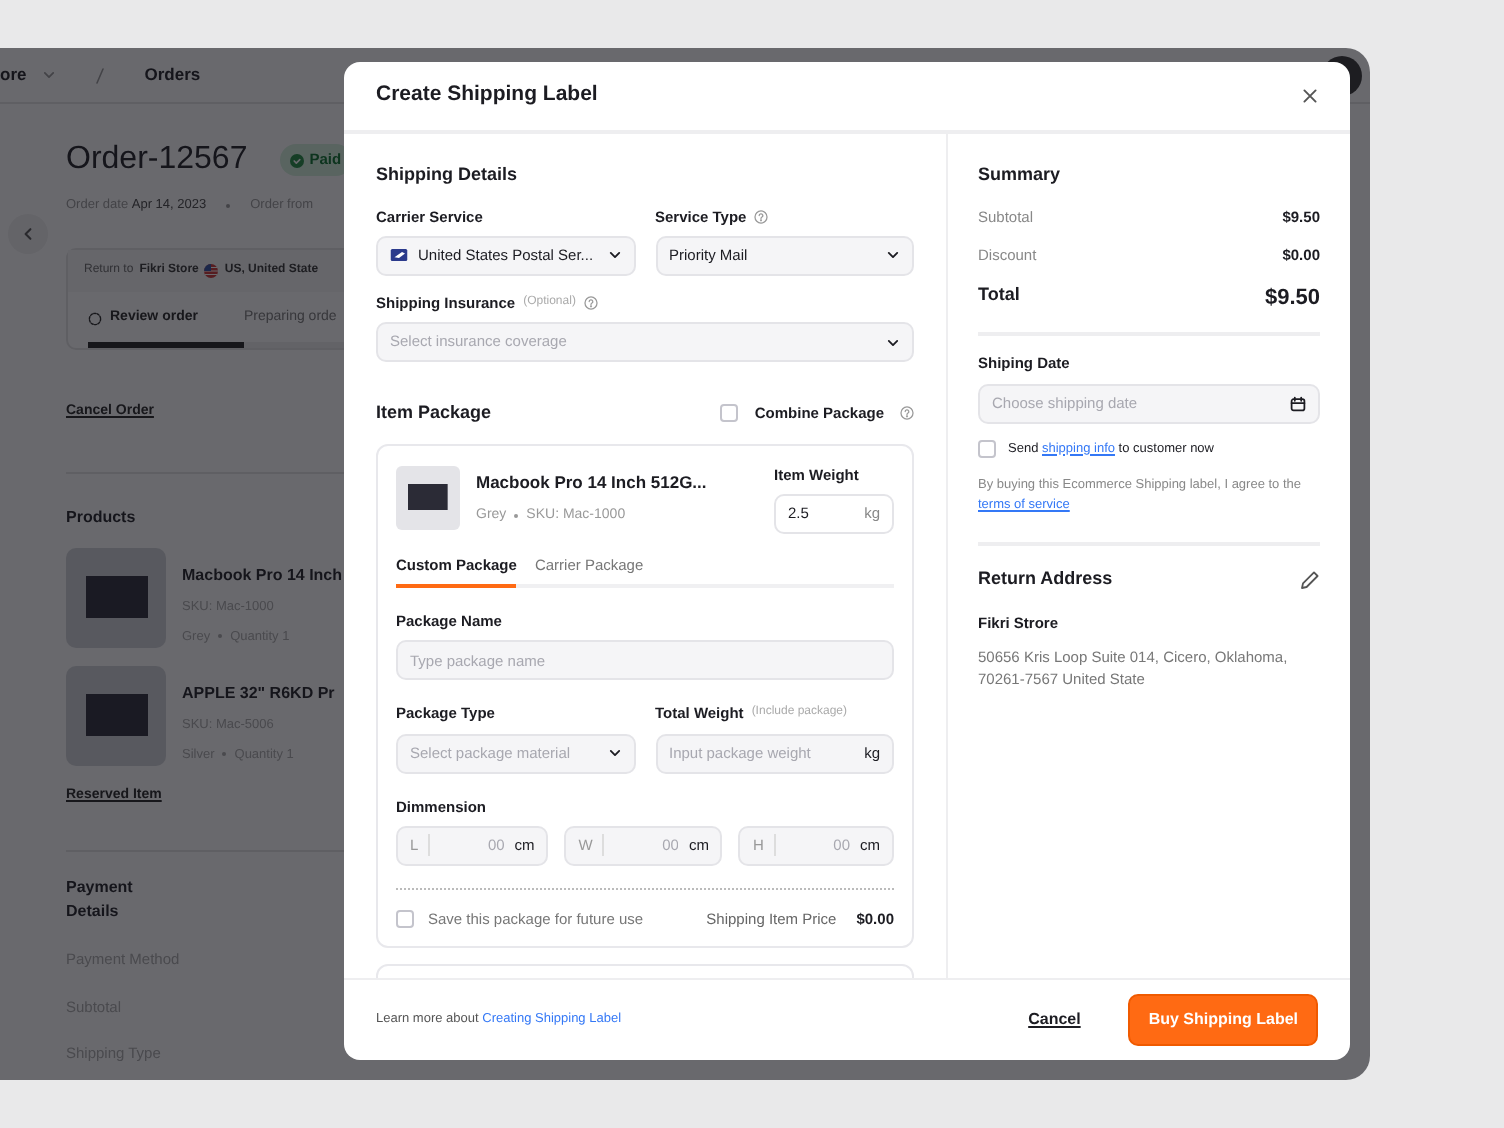 The height and width of the screenshot is (1128, 1504). What do you see at coordinates (95, 318) in the screenshot?
I see `spinner-icon` at bounding box center [95, 318].